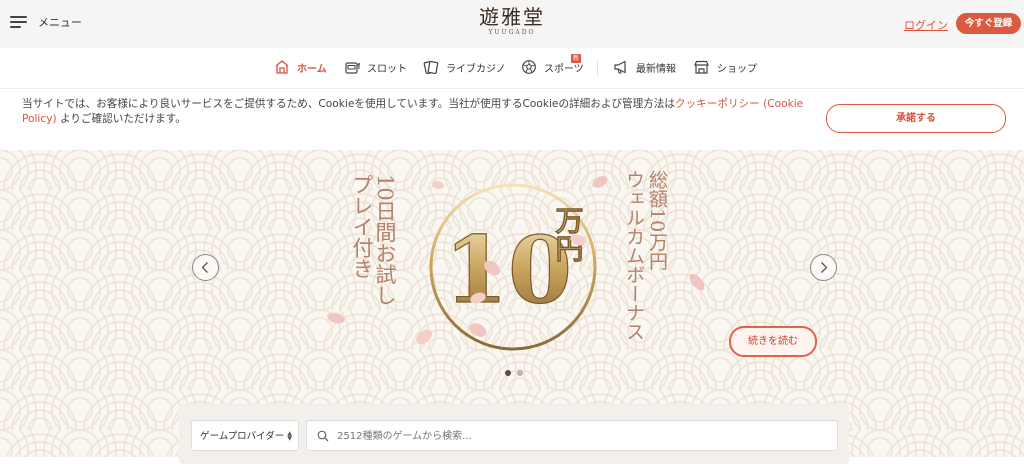  I want to click on banner-right-text: 総額10万円 ウェルカムボーナス, so click(645, 255).